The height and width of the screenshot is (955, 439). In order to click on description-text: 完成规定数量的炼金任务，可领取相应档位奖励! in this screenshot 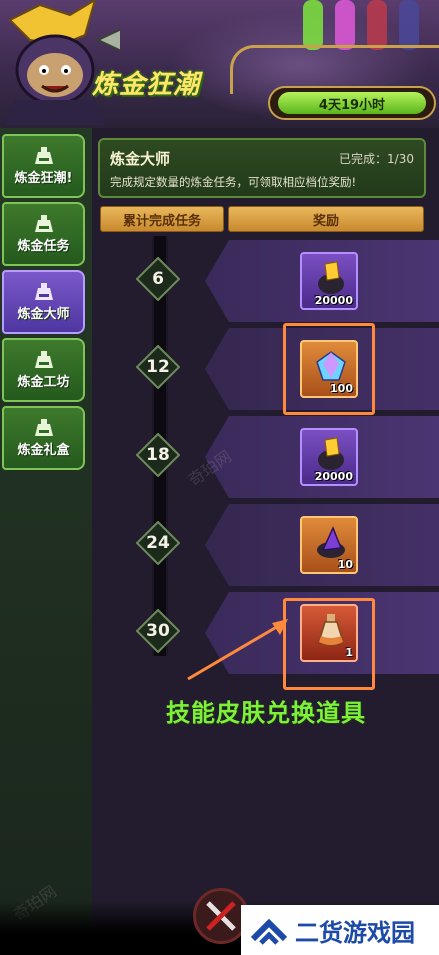, I will do `click(233, 182)`.